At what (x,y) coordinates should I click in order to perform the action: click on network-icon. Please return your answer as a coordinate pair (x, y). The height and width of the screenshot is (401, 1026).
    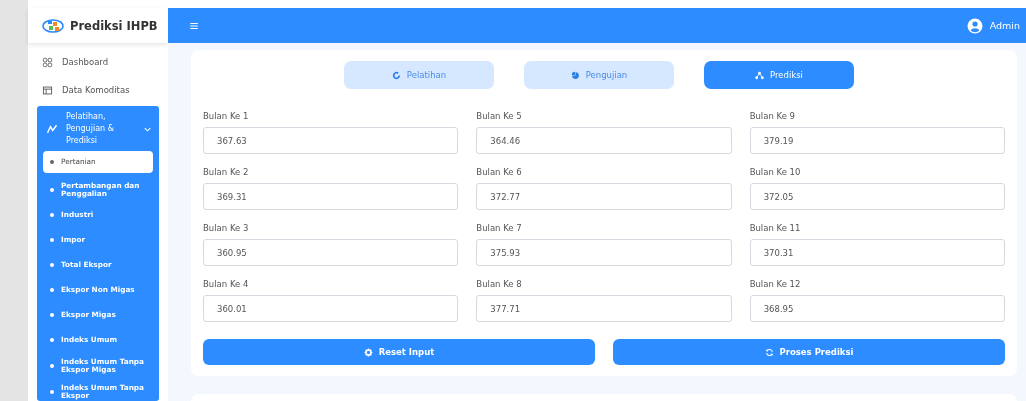
    Looking at the image, I should click on (759, 75).